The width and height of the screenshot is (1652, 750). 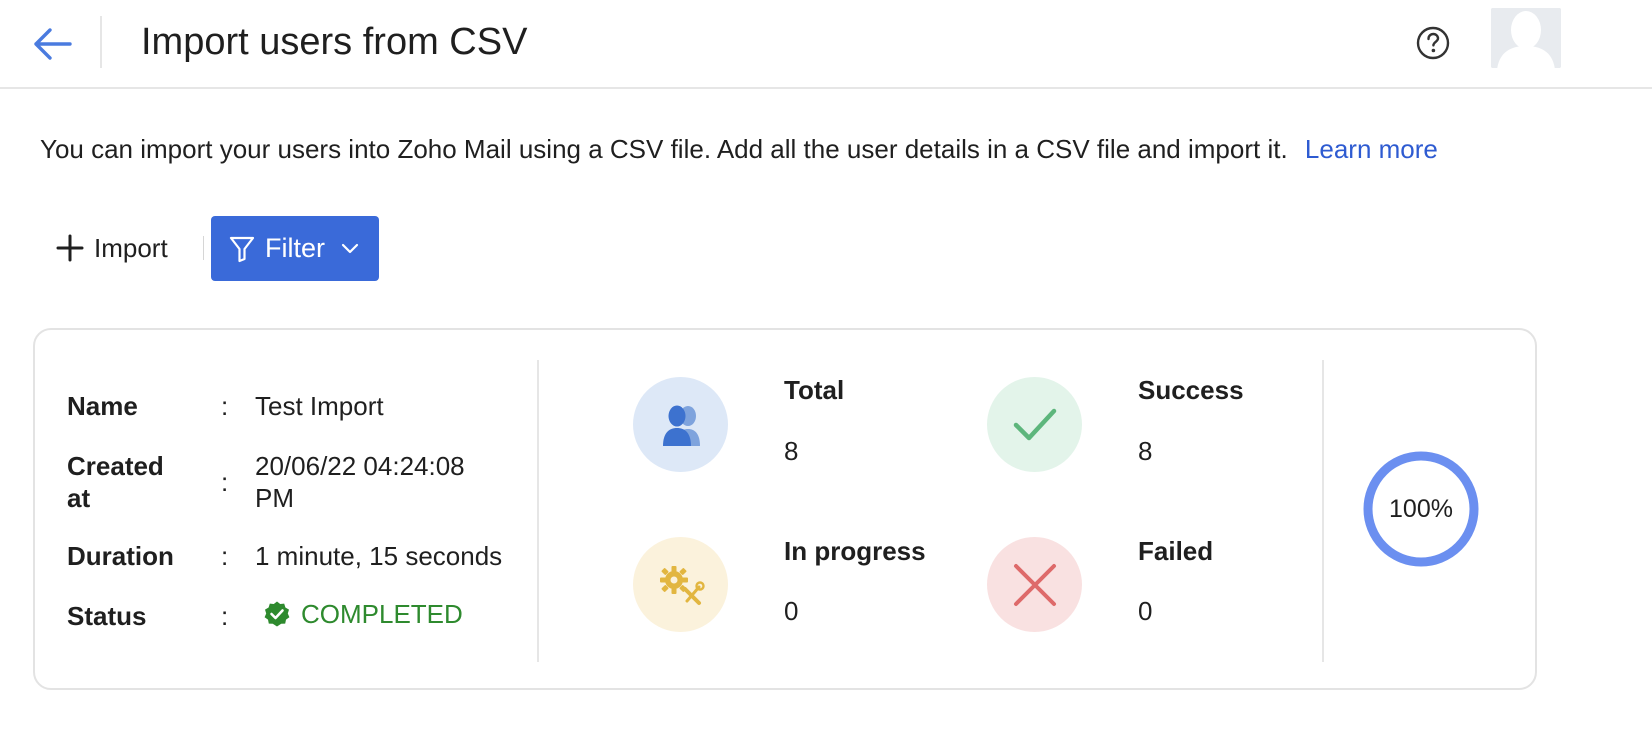 I want to click on filter-button: Filter, so click(x=295, y=248).